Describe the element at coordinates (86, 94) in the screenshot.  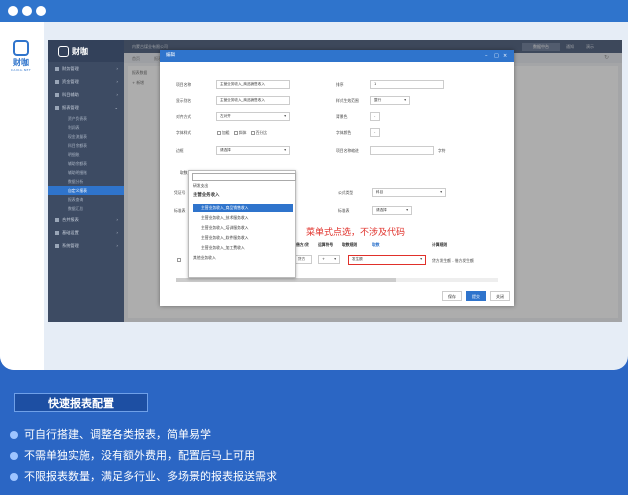
I see `sidebar-item-subjects: 科目辅助 ›` at that location.